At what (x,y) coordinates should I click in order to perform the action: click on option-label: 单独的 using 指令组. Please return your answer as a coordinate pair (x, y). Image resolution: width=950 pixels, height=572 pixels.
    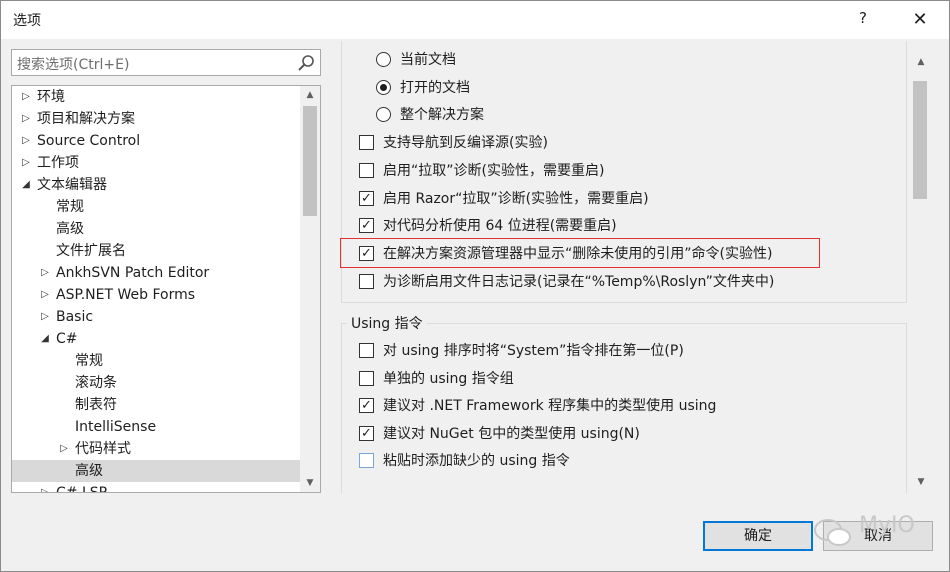
    Looking at the image, I should click on (448, 378).